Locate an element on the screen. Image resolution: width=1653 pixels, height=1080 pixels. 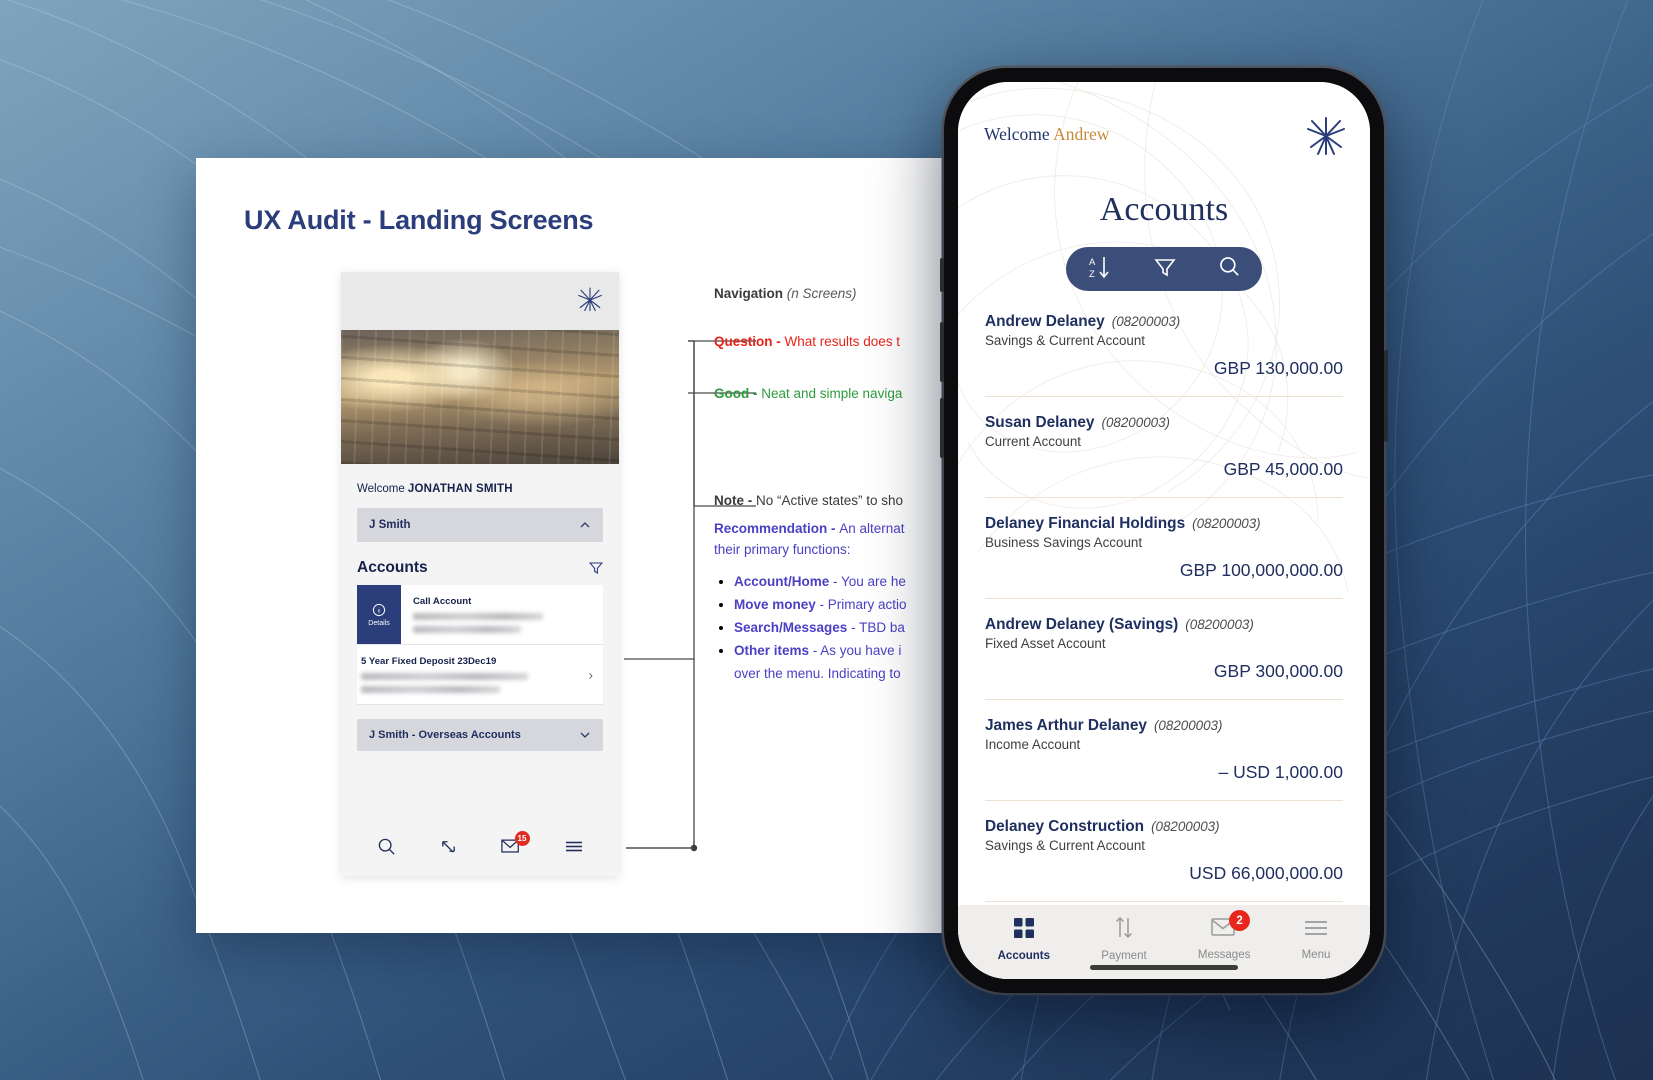
table-row: Details Call Account is located at coordinates (480, 615).